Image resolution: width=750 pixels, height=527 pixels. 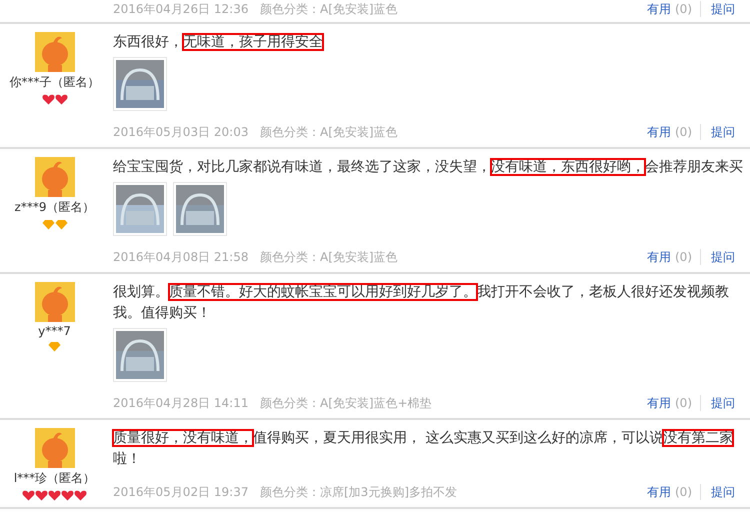 What do you see at coordinates (218, 42) in the screenshot?
I see `review-text: 东西很好，无味道，孩子用得安全` at bounding box center [218, 42].